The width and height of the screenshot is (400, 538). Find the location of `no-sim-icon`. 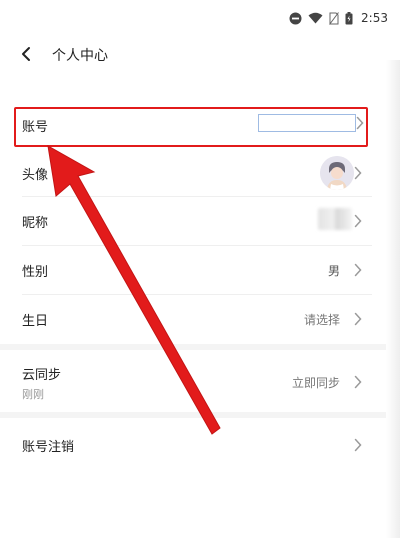

no-sim-icon is located at coordinates (334, 18).